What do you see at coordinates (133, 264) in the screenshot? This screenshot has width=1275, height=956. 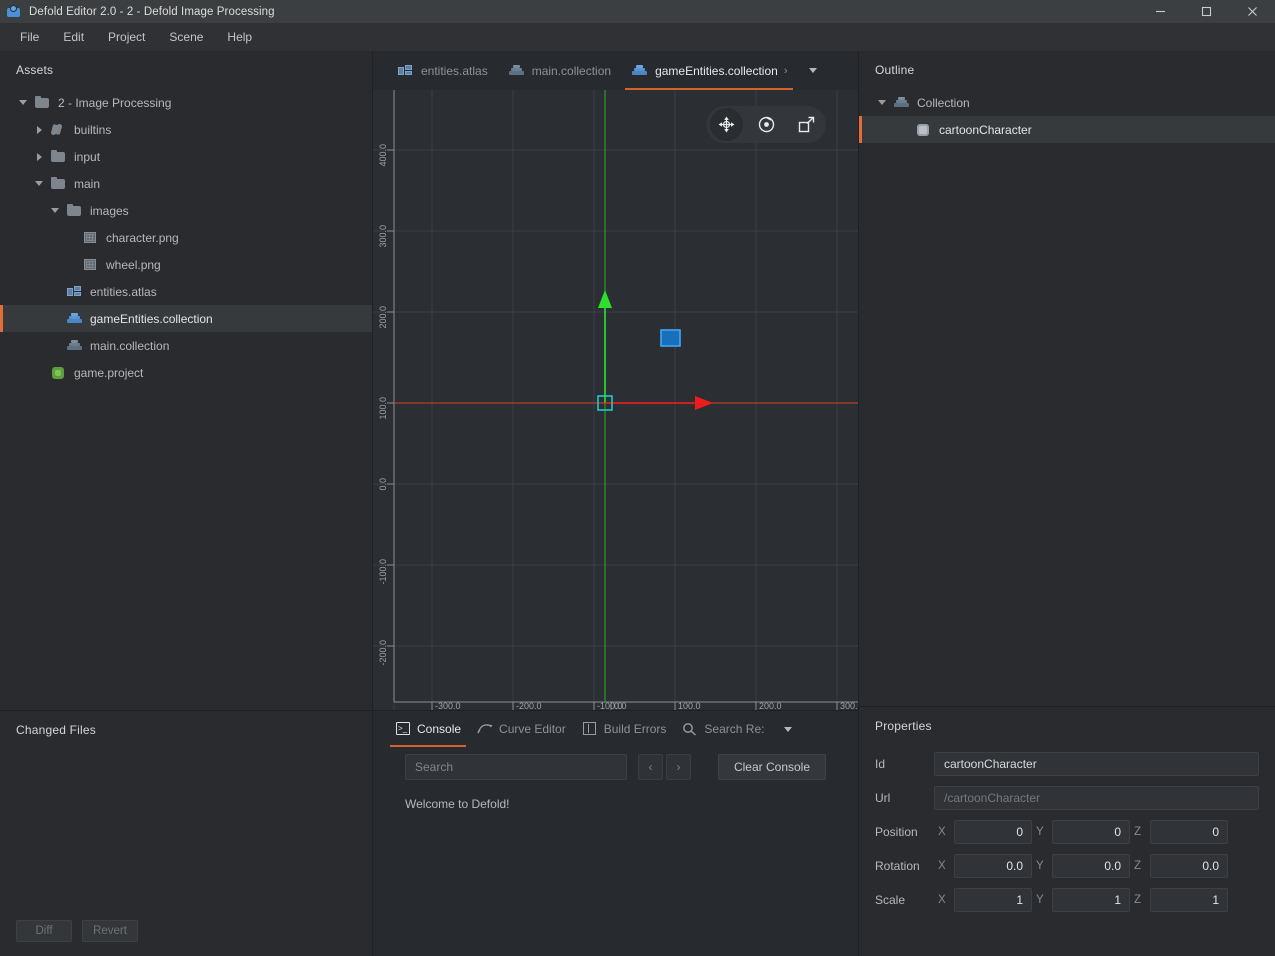 I see `asset-tree-row-label: wheel.png` at bounding box center [133, 264].